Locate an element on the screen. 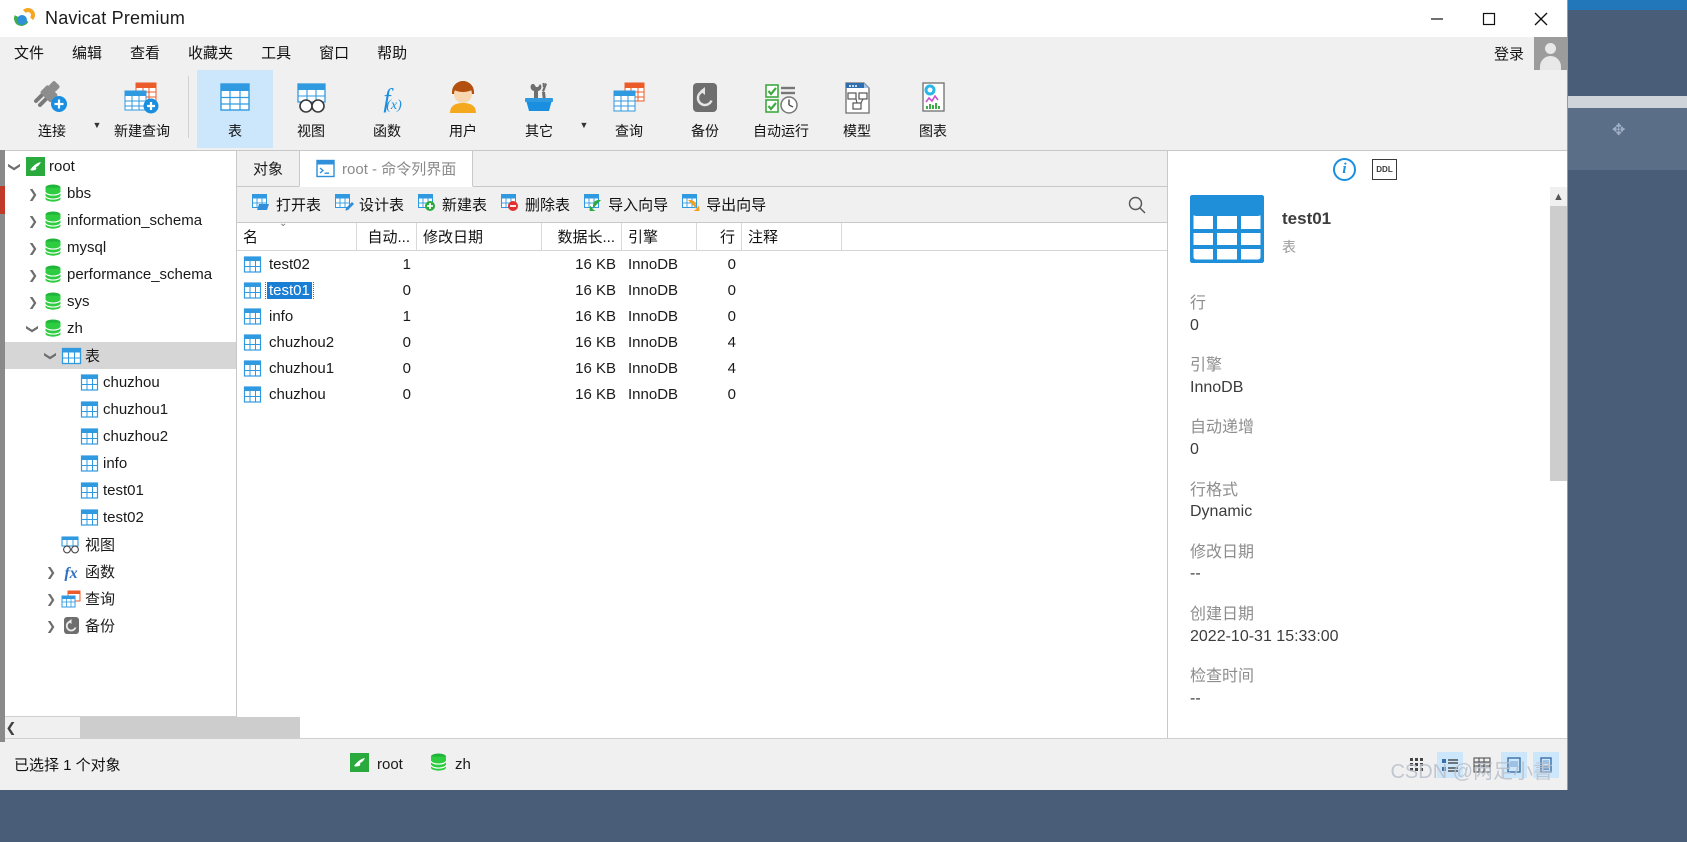  scroll-thumb-vertical is located at coordinates (1558, 343).